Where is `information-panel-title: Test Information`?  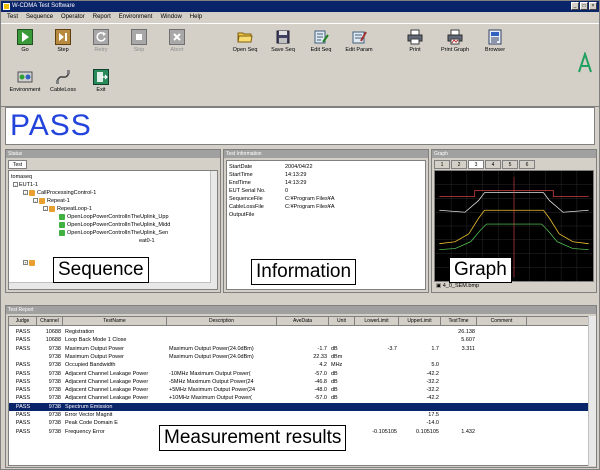 information-panel-title: Test Information is located at coordinates (326, 154).